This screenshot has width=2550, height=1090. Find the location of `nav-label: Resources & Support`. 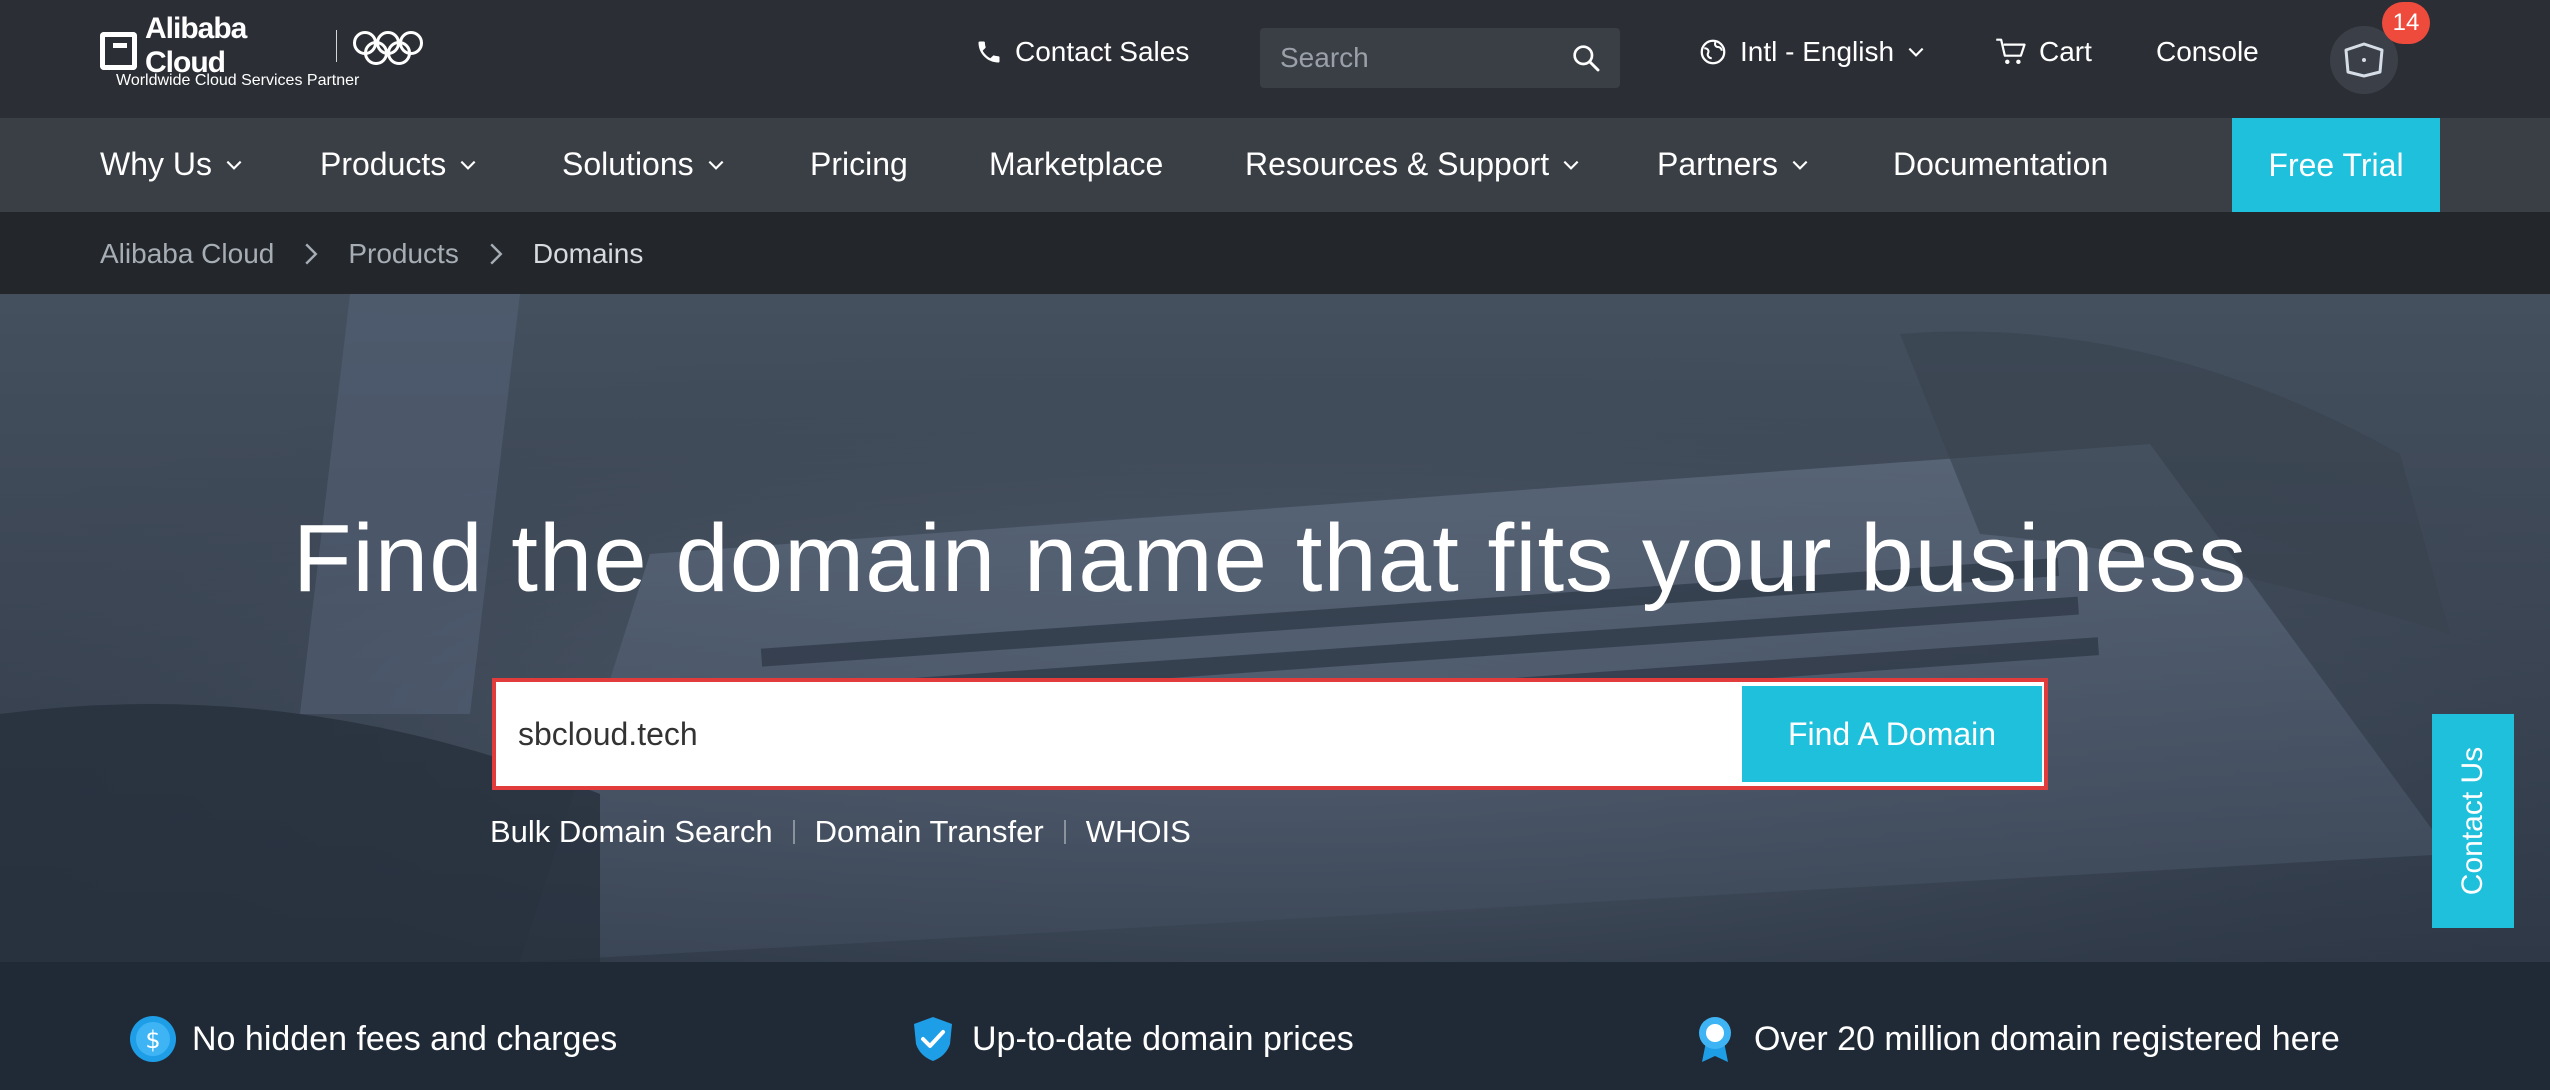

nav-label: Resources & Support is located at coordinates (1397, 164).